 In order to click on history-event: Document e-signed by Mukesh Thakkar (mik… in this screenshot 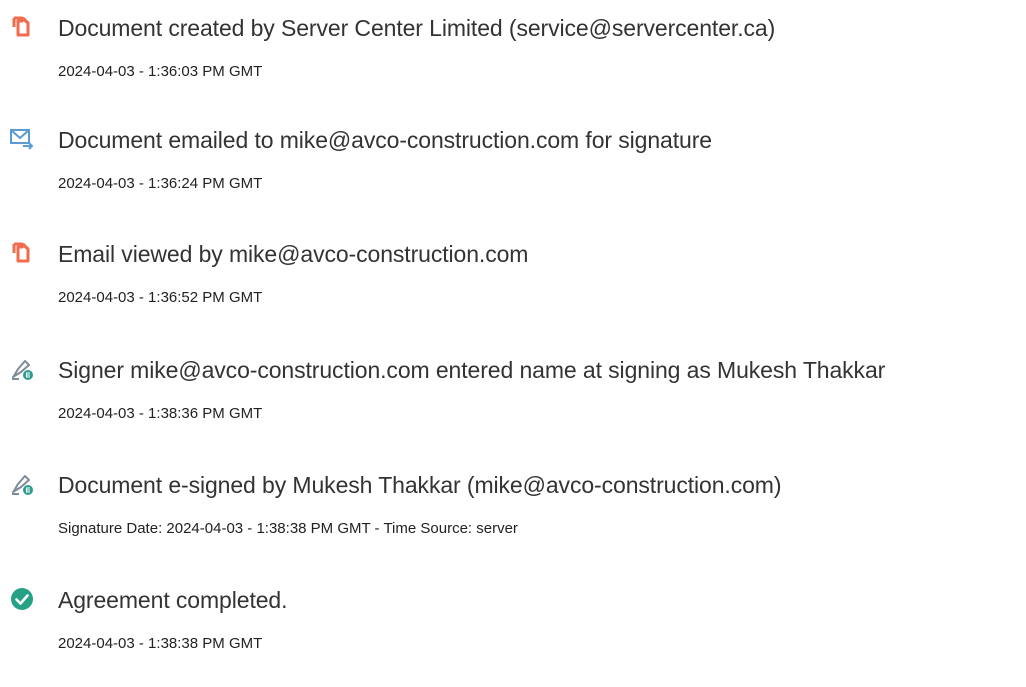, I will do `click(513, 522)`.